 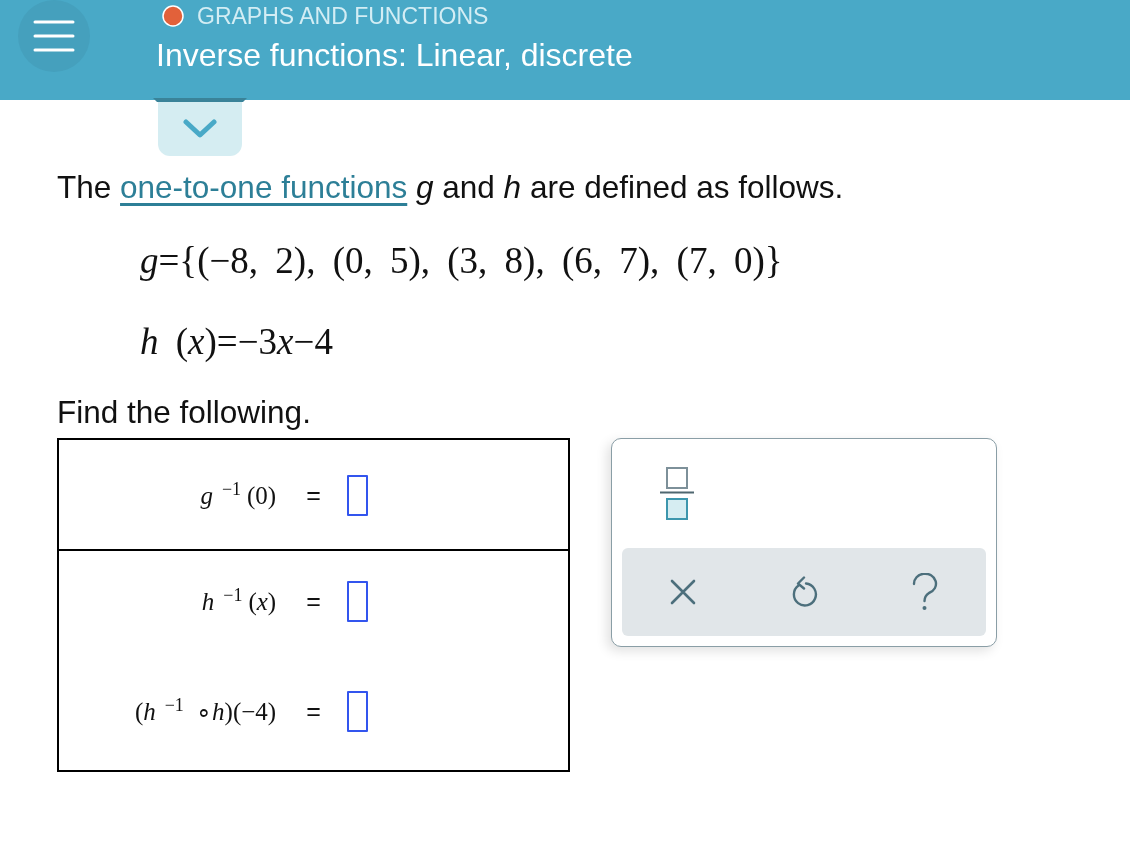 What do you see at coordinates (239, 601) in the screenshot?
I see `math-expression: h$^{−1}$(x)` at bounding box center [239, 601].